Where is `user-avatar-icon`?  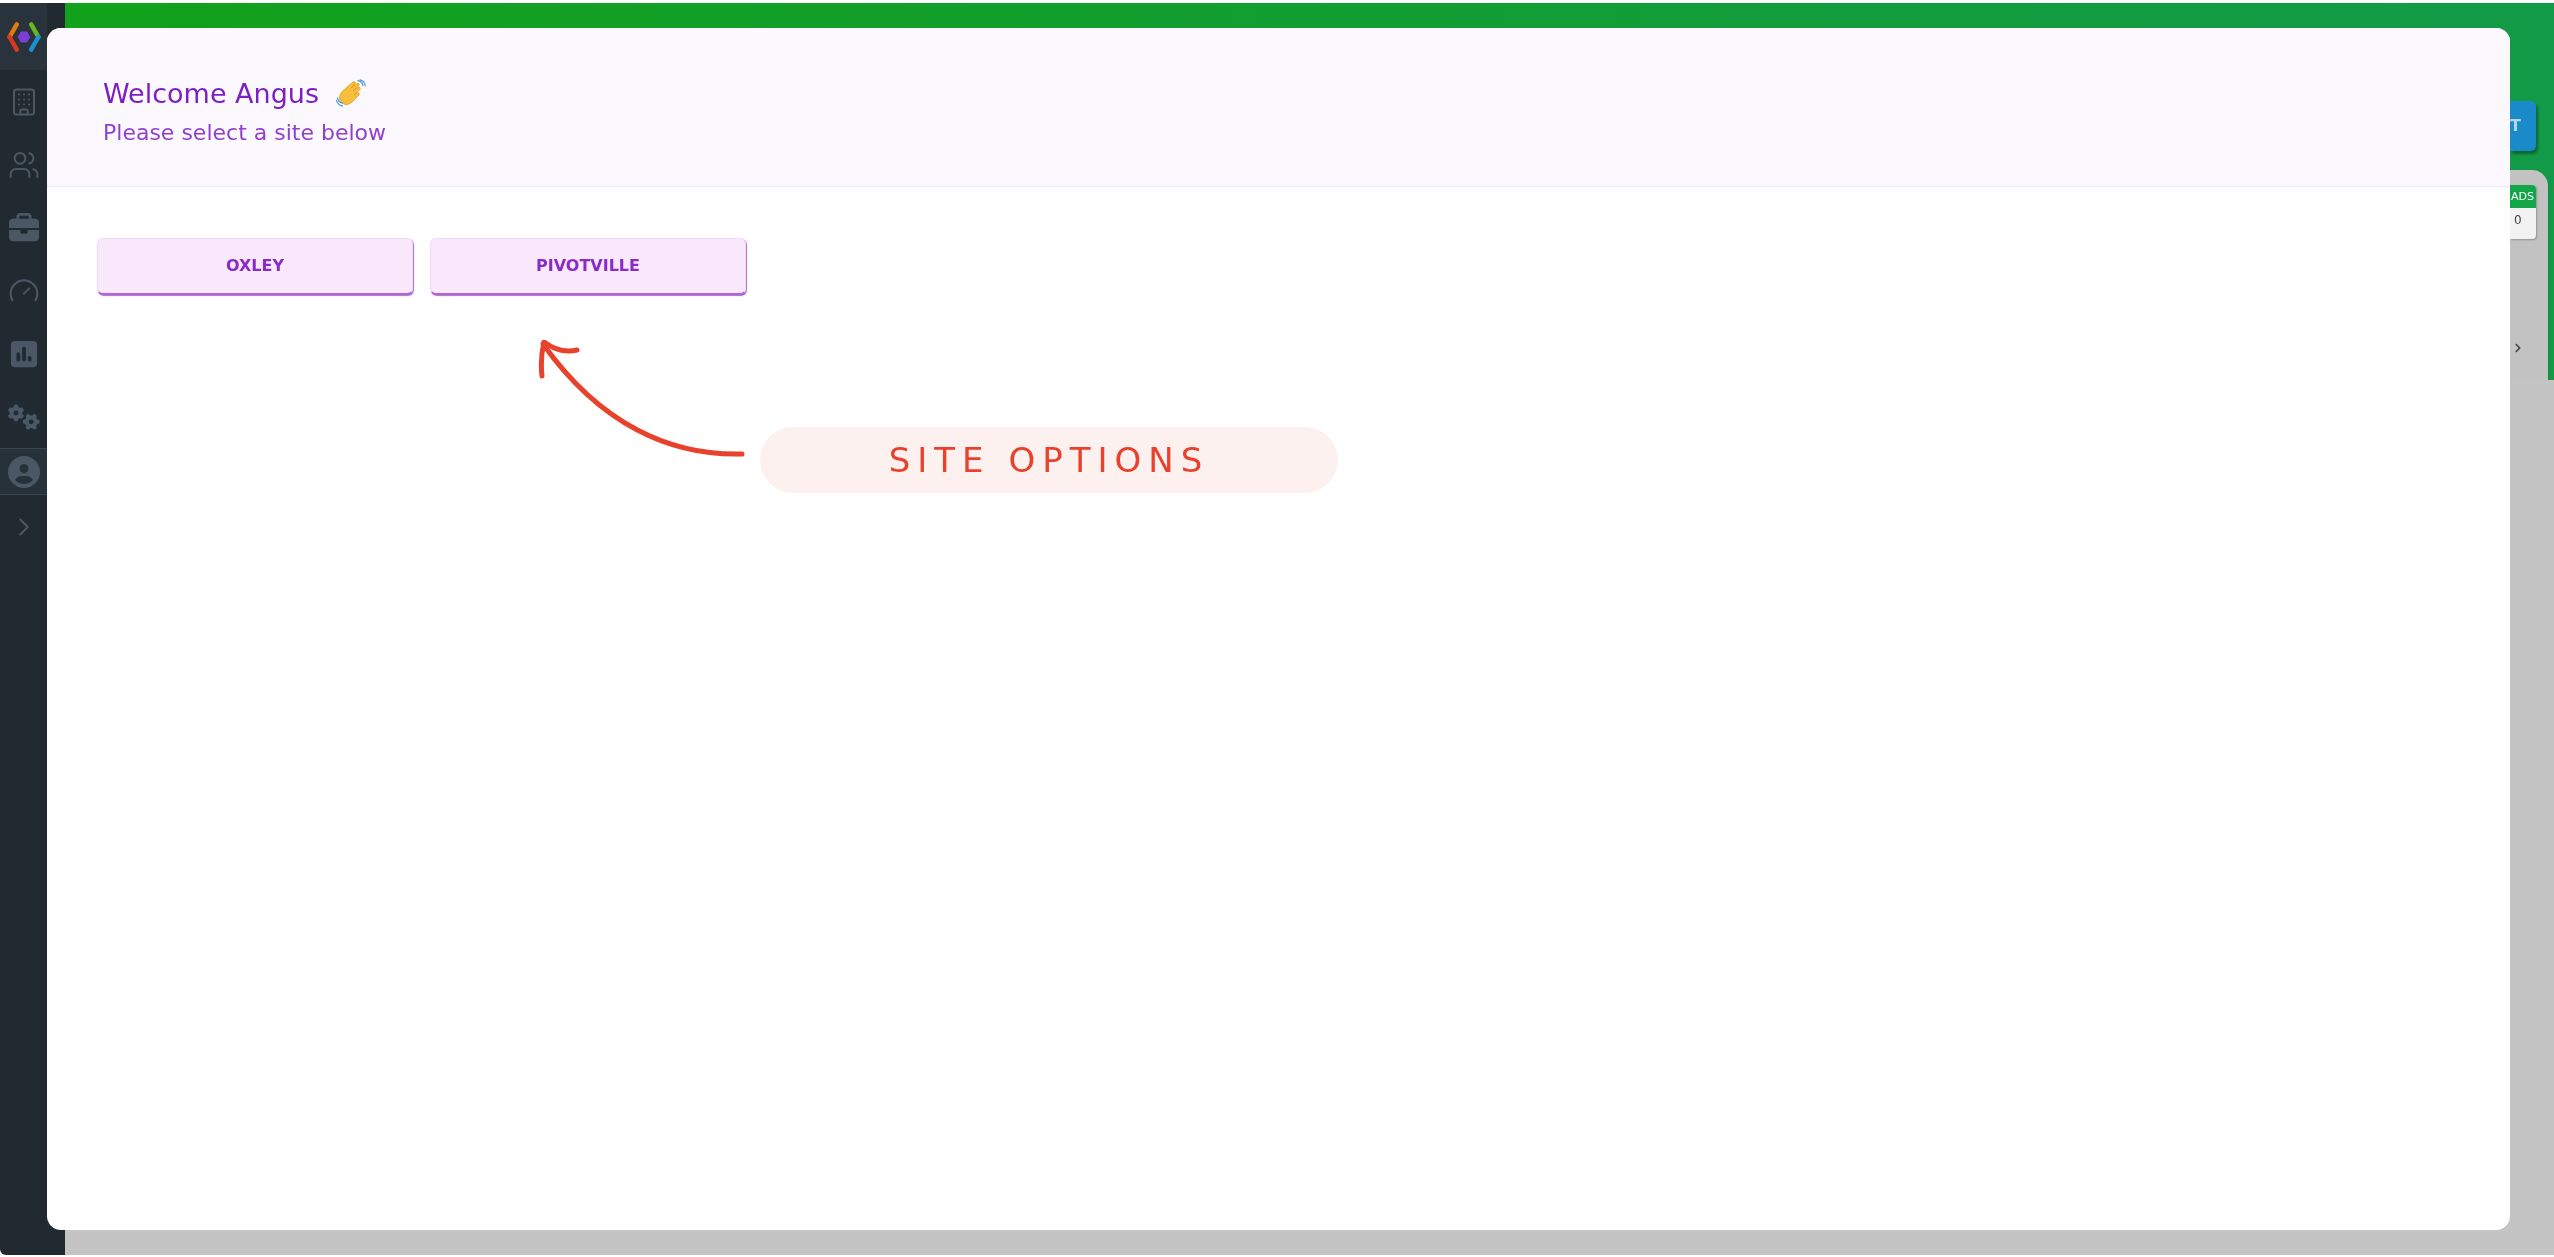
user-avatar-icon is located at coordinates (23, 471).